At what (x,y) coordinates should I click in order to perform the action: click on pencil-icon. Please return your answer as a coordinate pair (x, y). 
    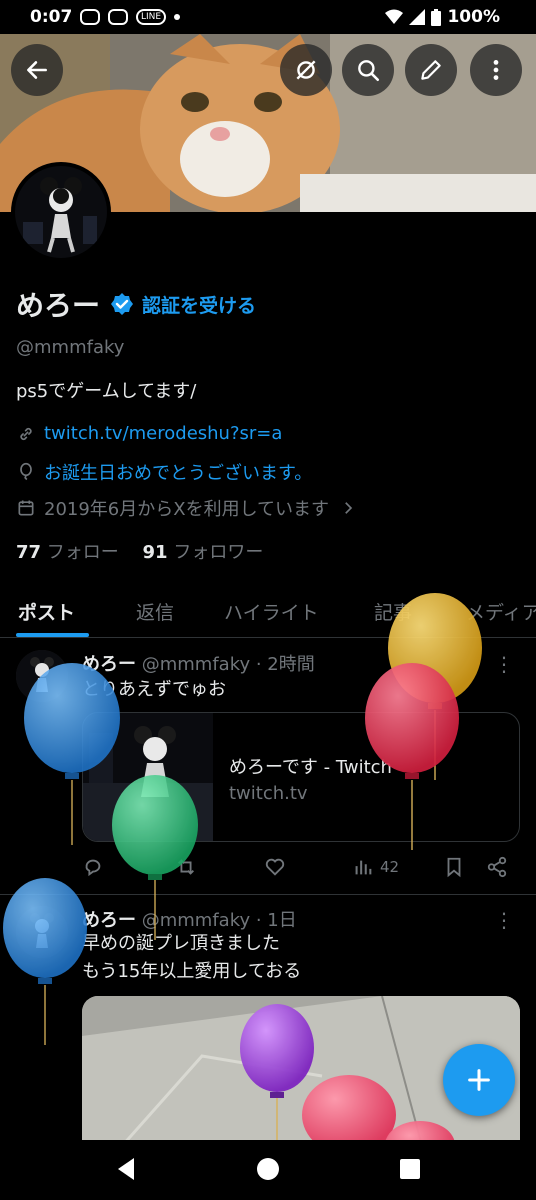
    Looking at the image, I should click on (431, 70).